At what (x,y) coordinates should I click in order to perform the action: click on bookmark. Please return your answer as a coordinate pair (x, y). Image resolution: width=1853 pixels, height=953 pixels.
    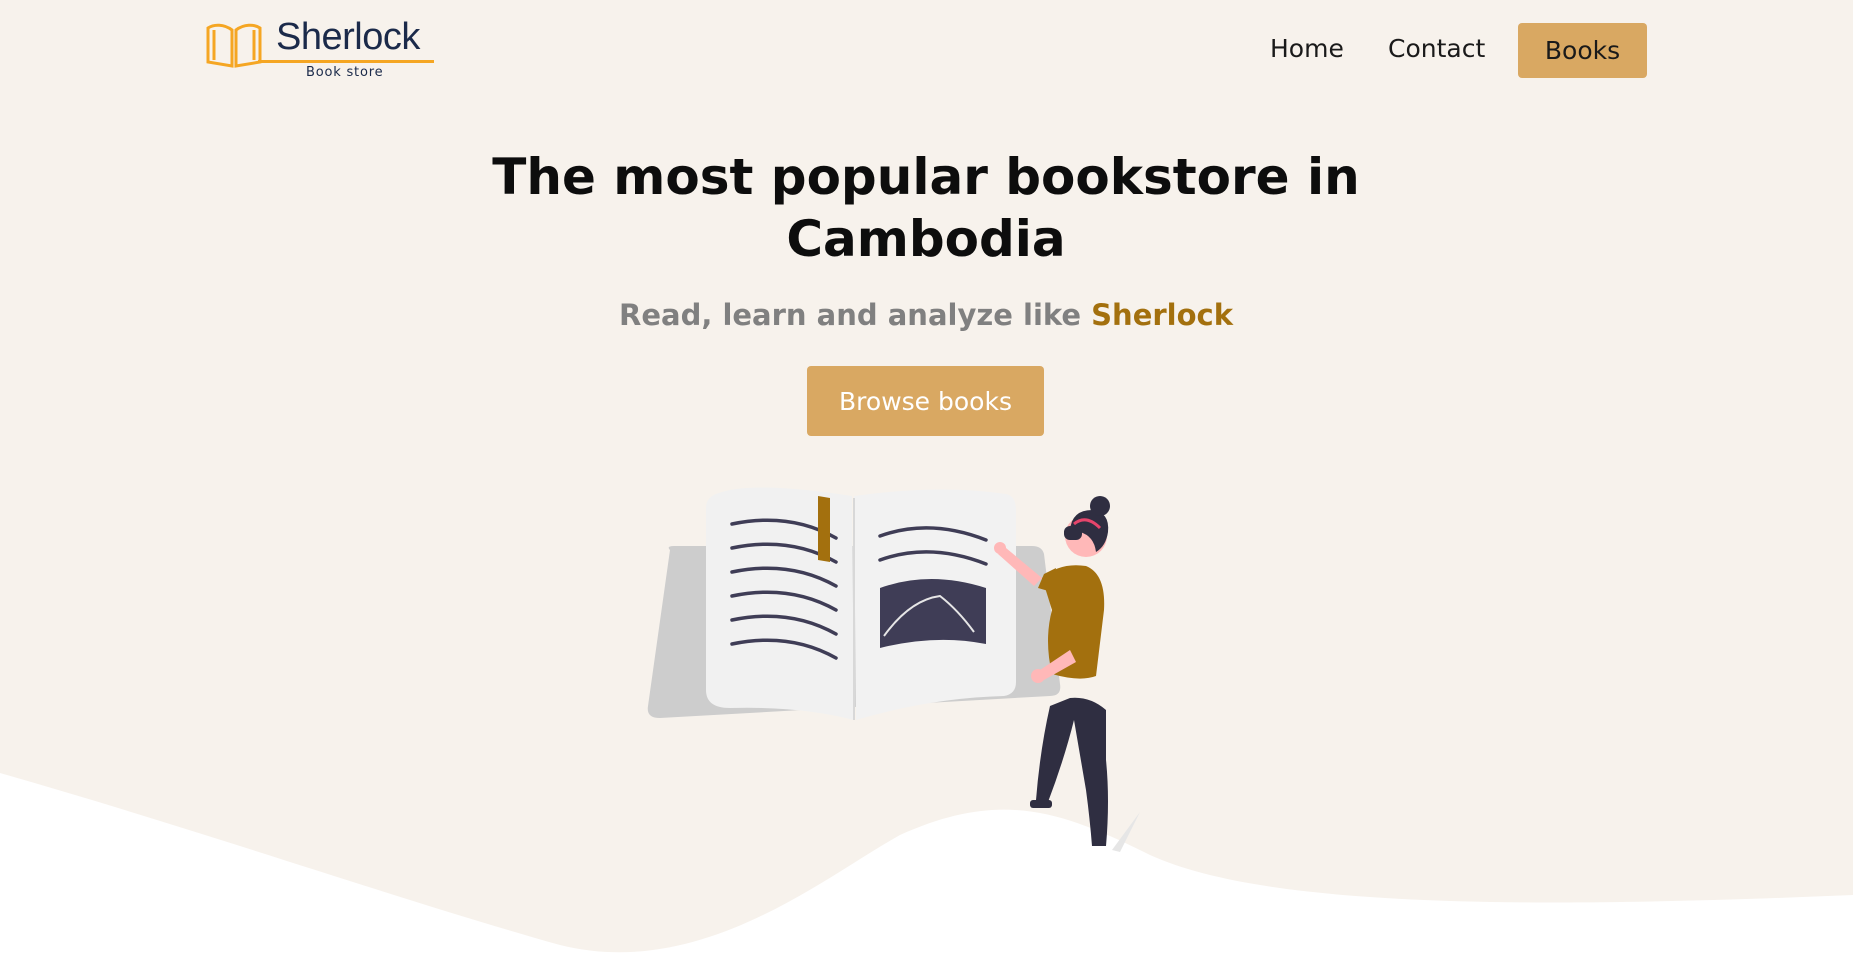
    Looking at the image, I should click on (824, 529).